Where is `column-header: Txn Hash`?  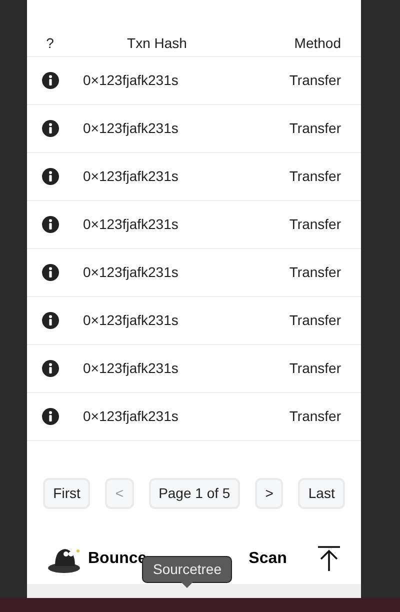
column-header: Txn Hash is located at coordinates (157, 42).